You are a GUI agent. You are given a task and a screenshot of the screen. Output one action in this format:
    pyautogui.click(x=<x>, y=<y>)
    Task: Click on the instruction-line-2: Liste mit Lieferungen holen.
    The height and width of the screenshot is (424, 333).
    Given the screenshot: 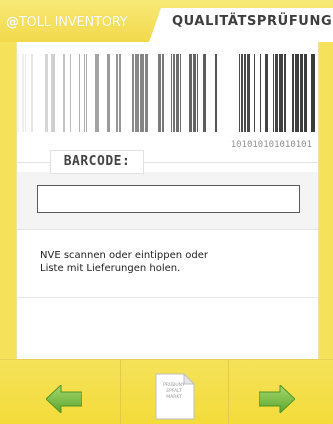 What is the action you would take?
    pyautogui.click(x=110, y=268)
    